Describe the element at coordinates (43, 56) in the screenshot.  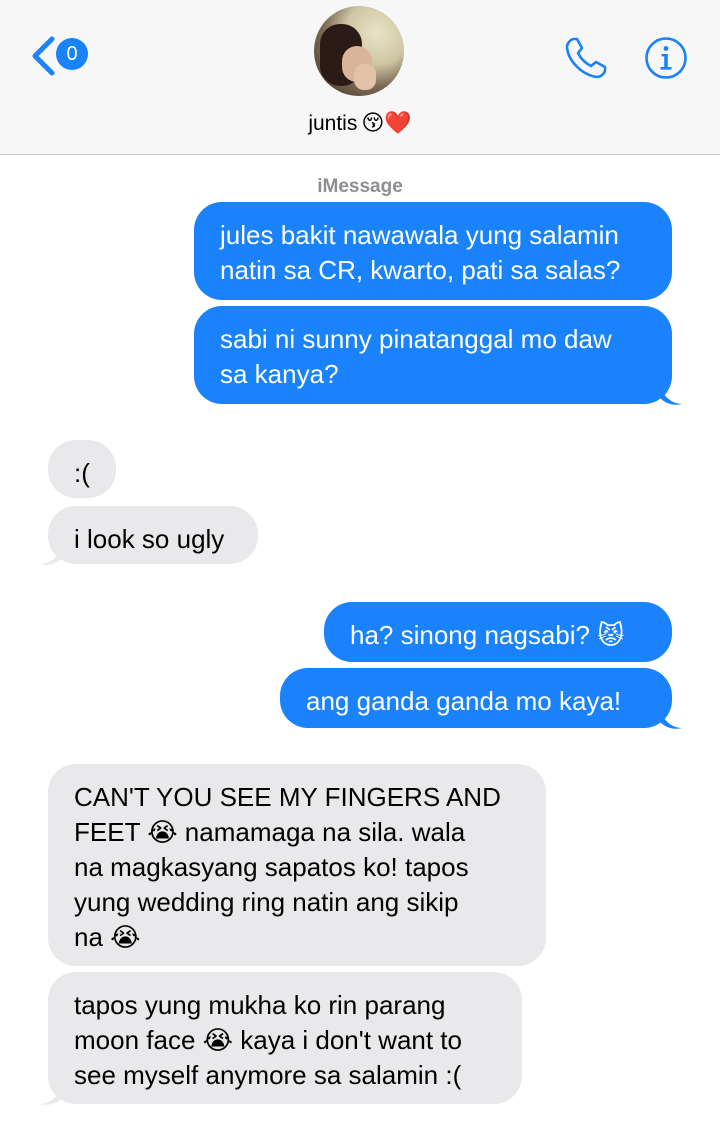
I see `chevron-left-icon` at that location.